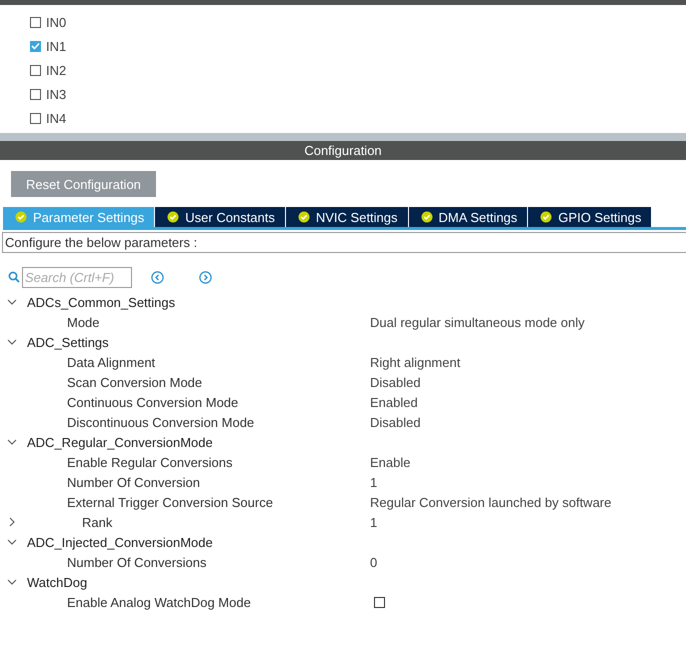 This screenshot has width=686, height=650. What do you see at coordinates (491, 502) in the screenshot?
I see `parameter-value: Regular Conversion launched by software` at bounding box center [491, 502].